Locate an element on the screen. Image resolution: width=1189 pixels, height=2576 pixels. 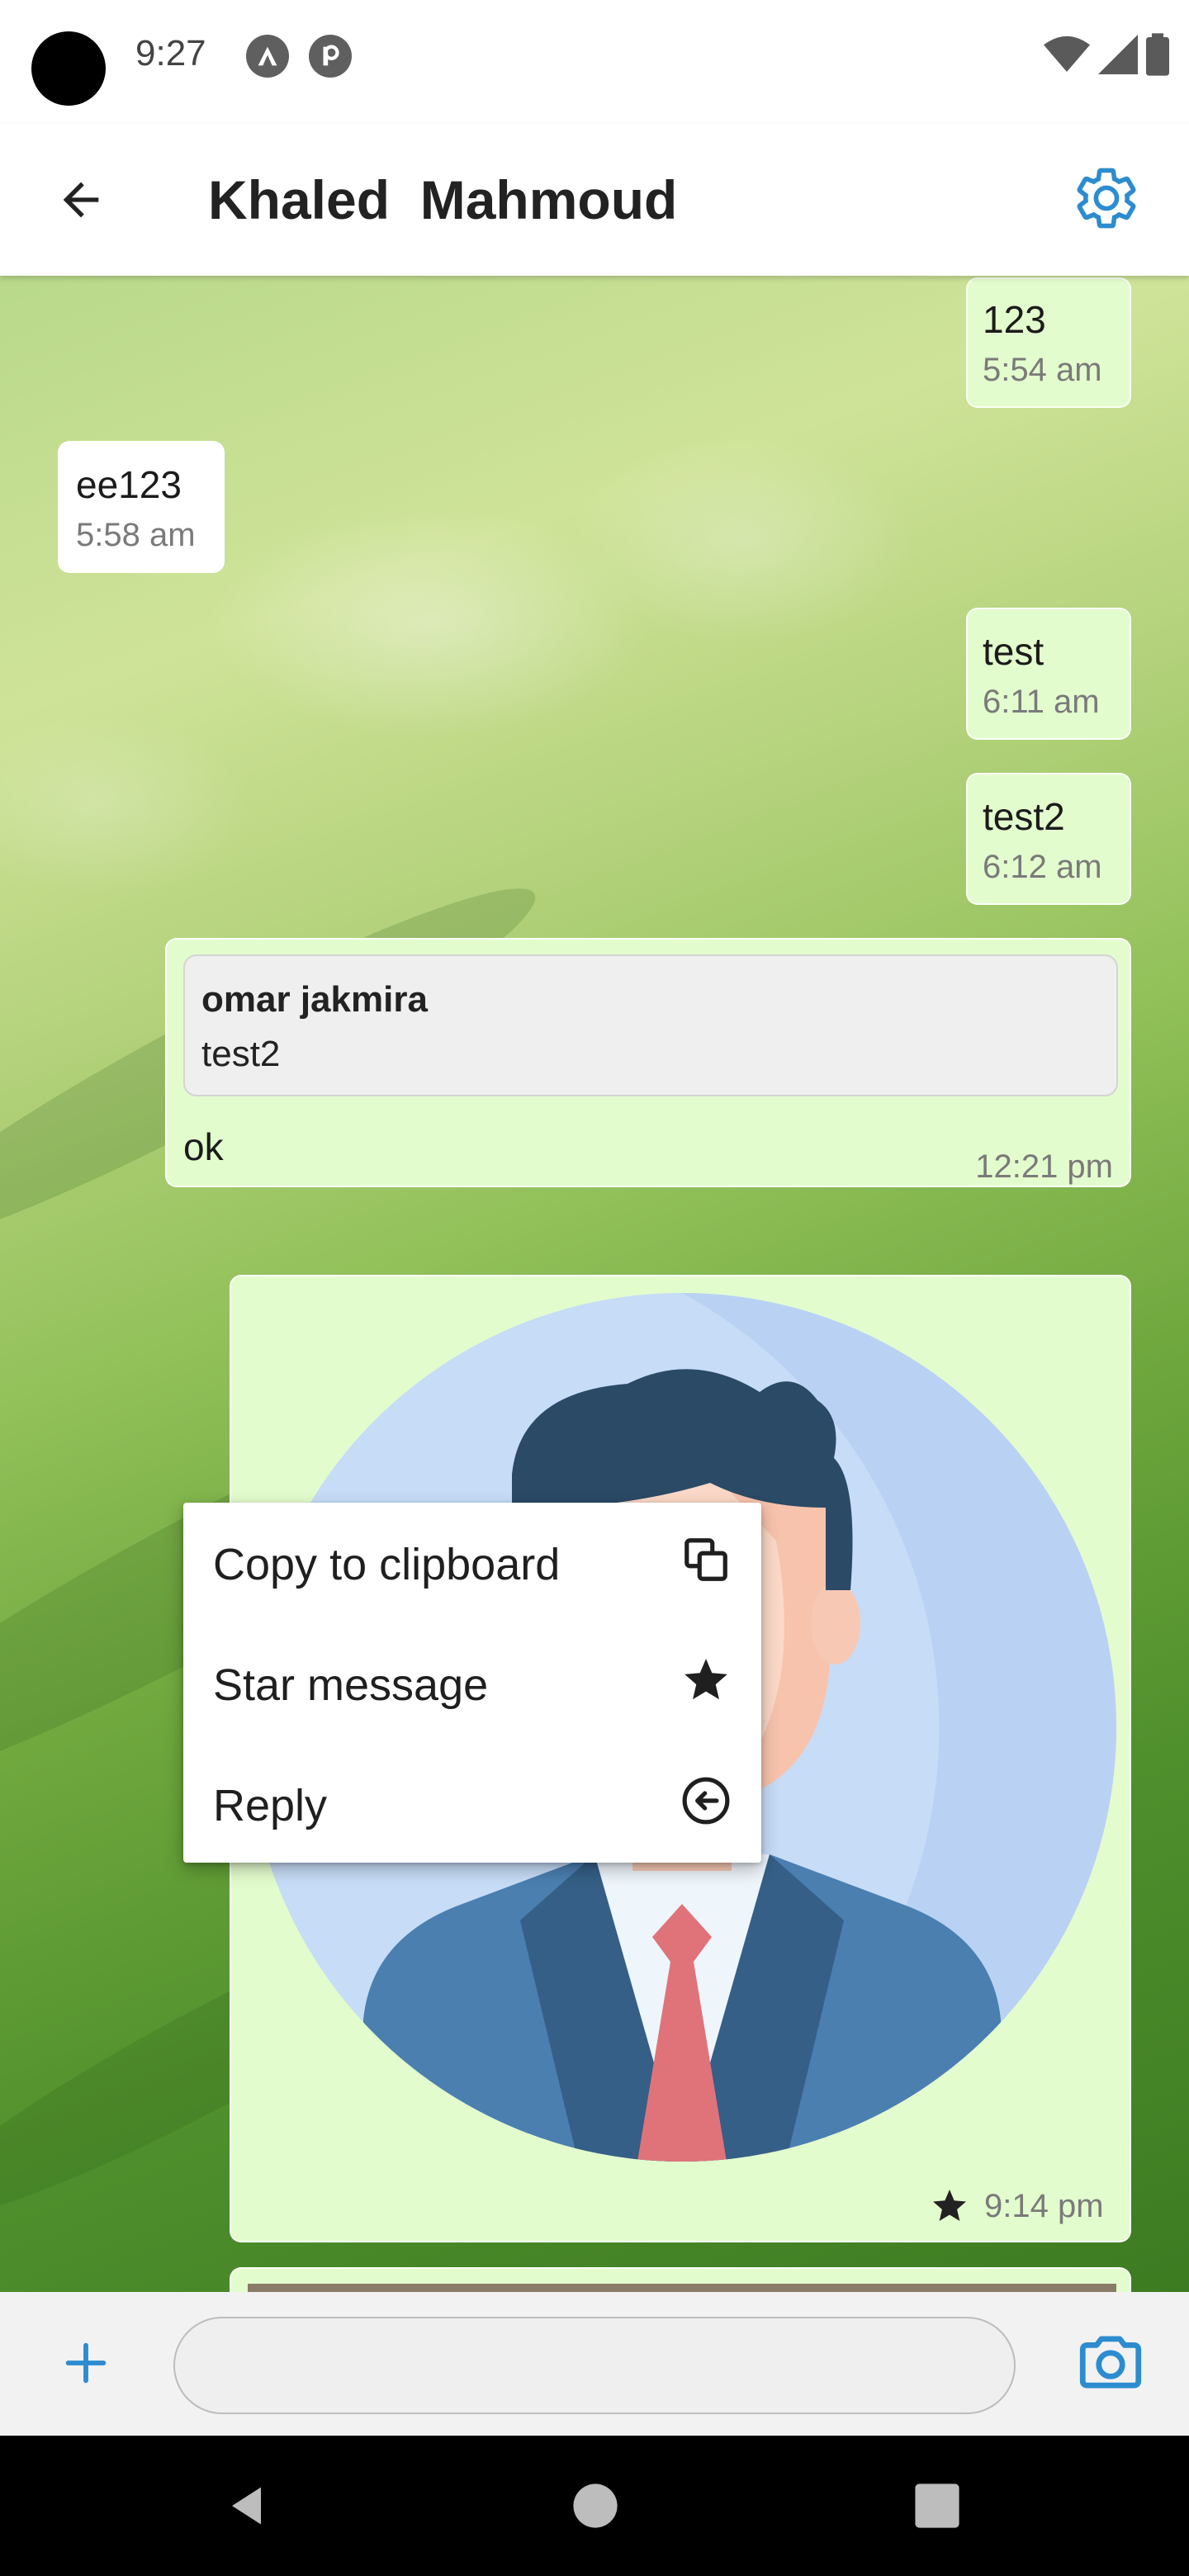
chat-title: Khaled Mahmoud is located at coordinates (443, 199).